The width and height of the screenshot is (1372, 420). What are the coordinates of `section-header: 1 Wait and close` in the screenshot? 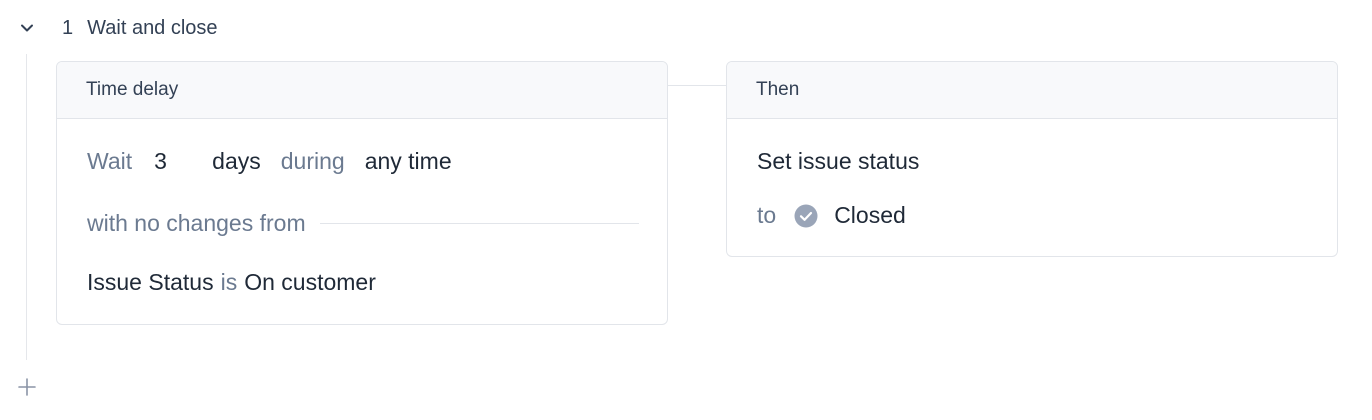 It's located at (116, 28).